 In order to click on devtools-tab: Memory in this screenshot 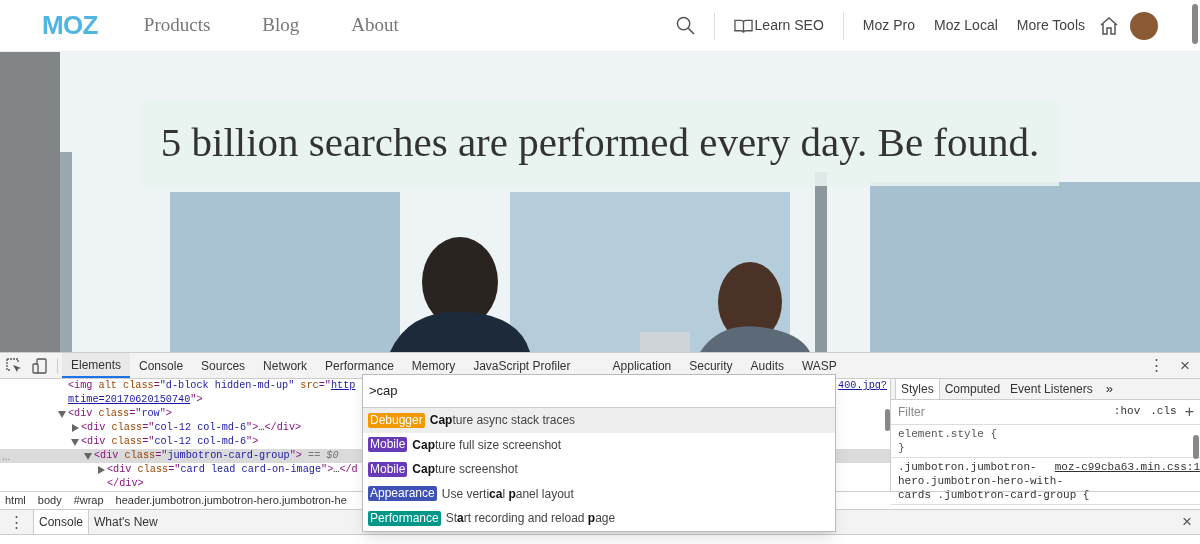, I will do `click(433, 365)`.